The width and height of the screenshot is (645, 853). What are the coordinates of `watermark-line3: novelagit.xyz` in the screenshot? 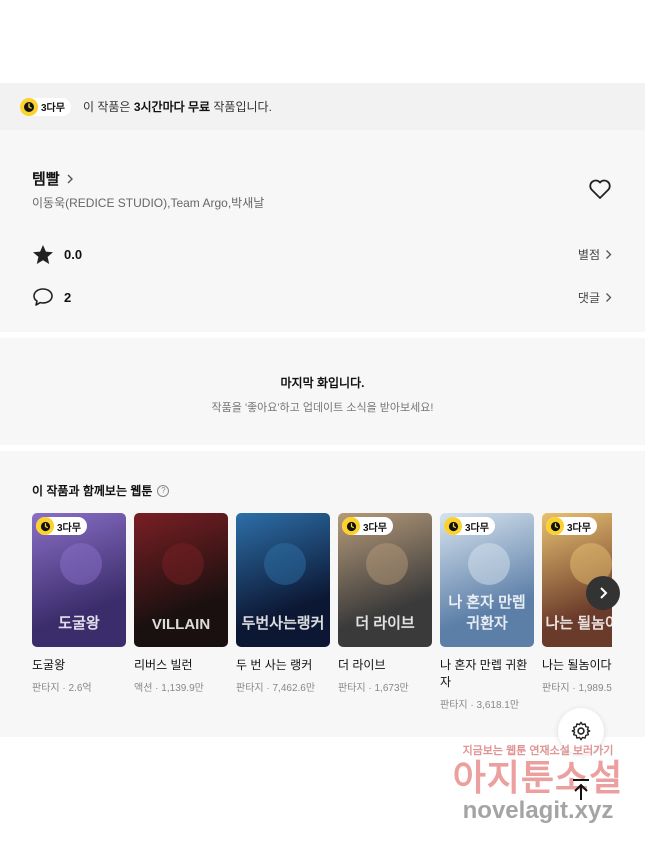 It's located at (538, 810).